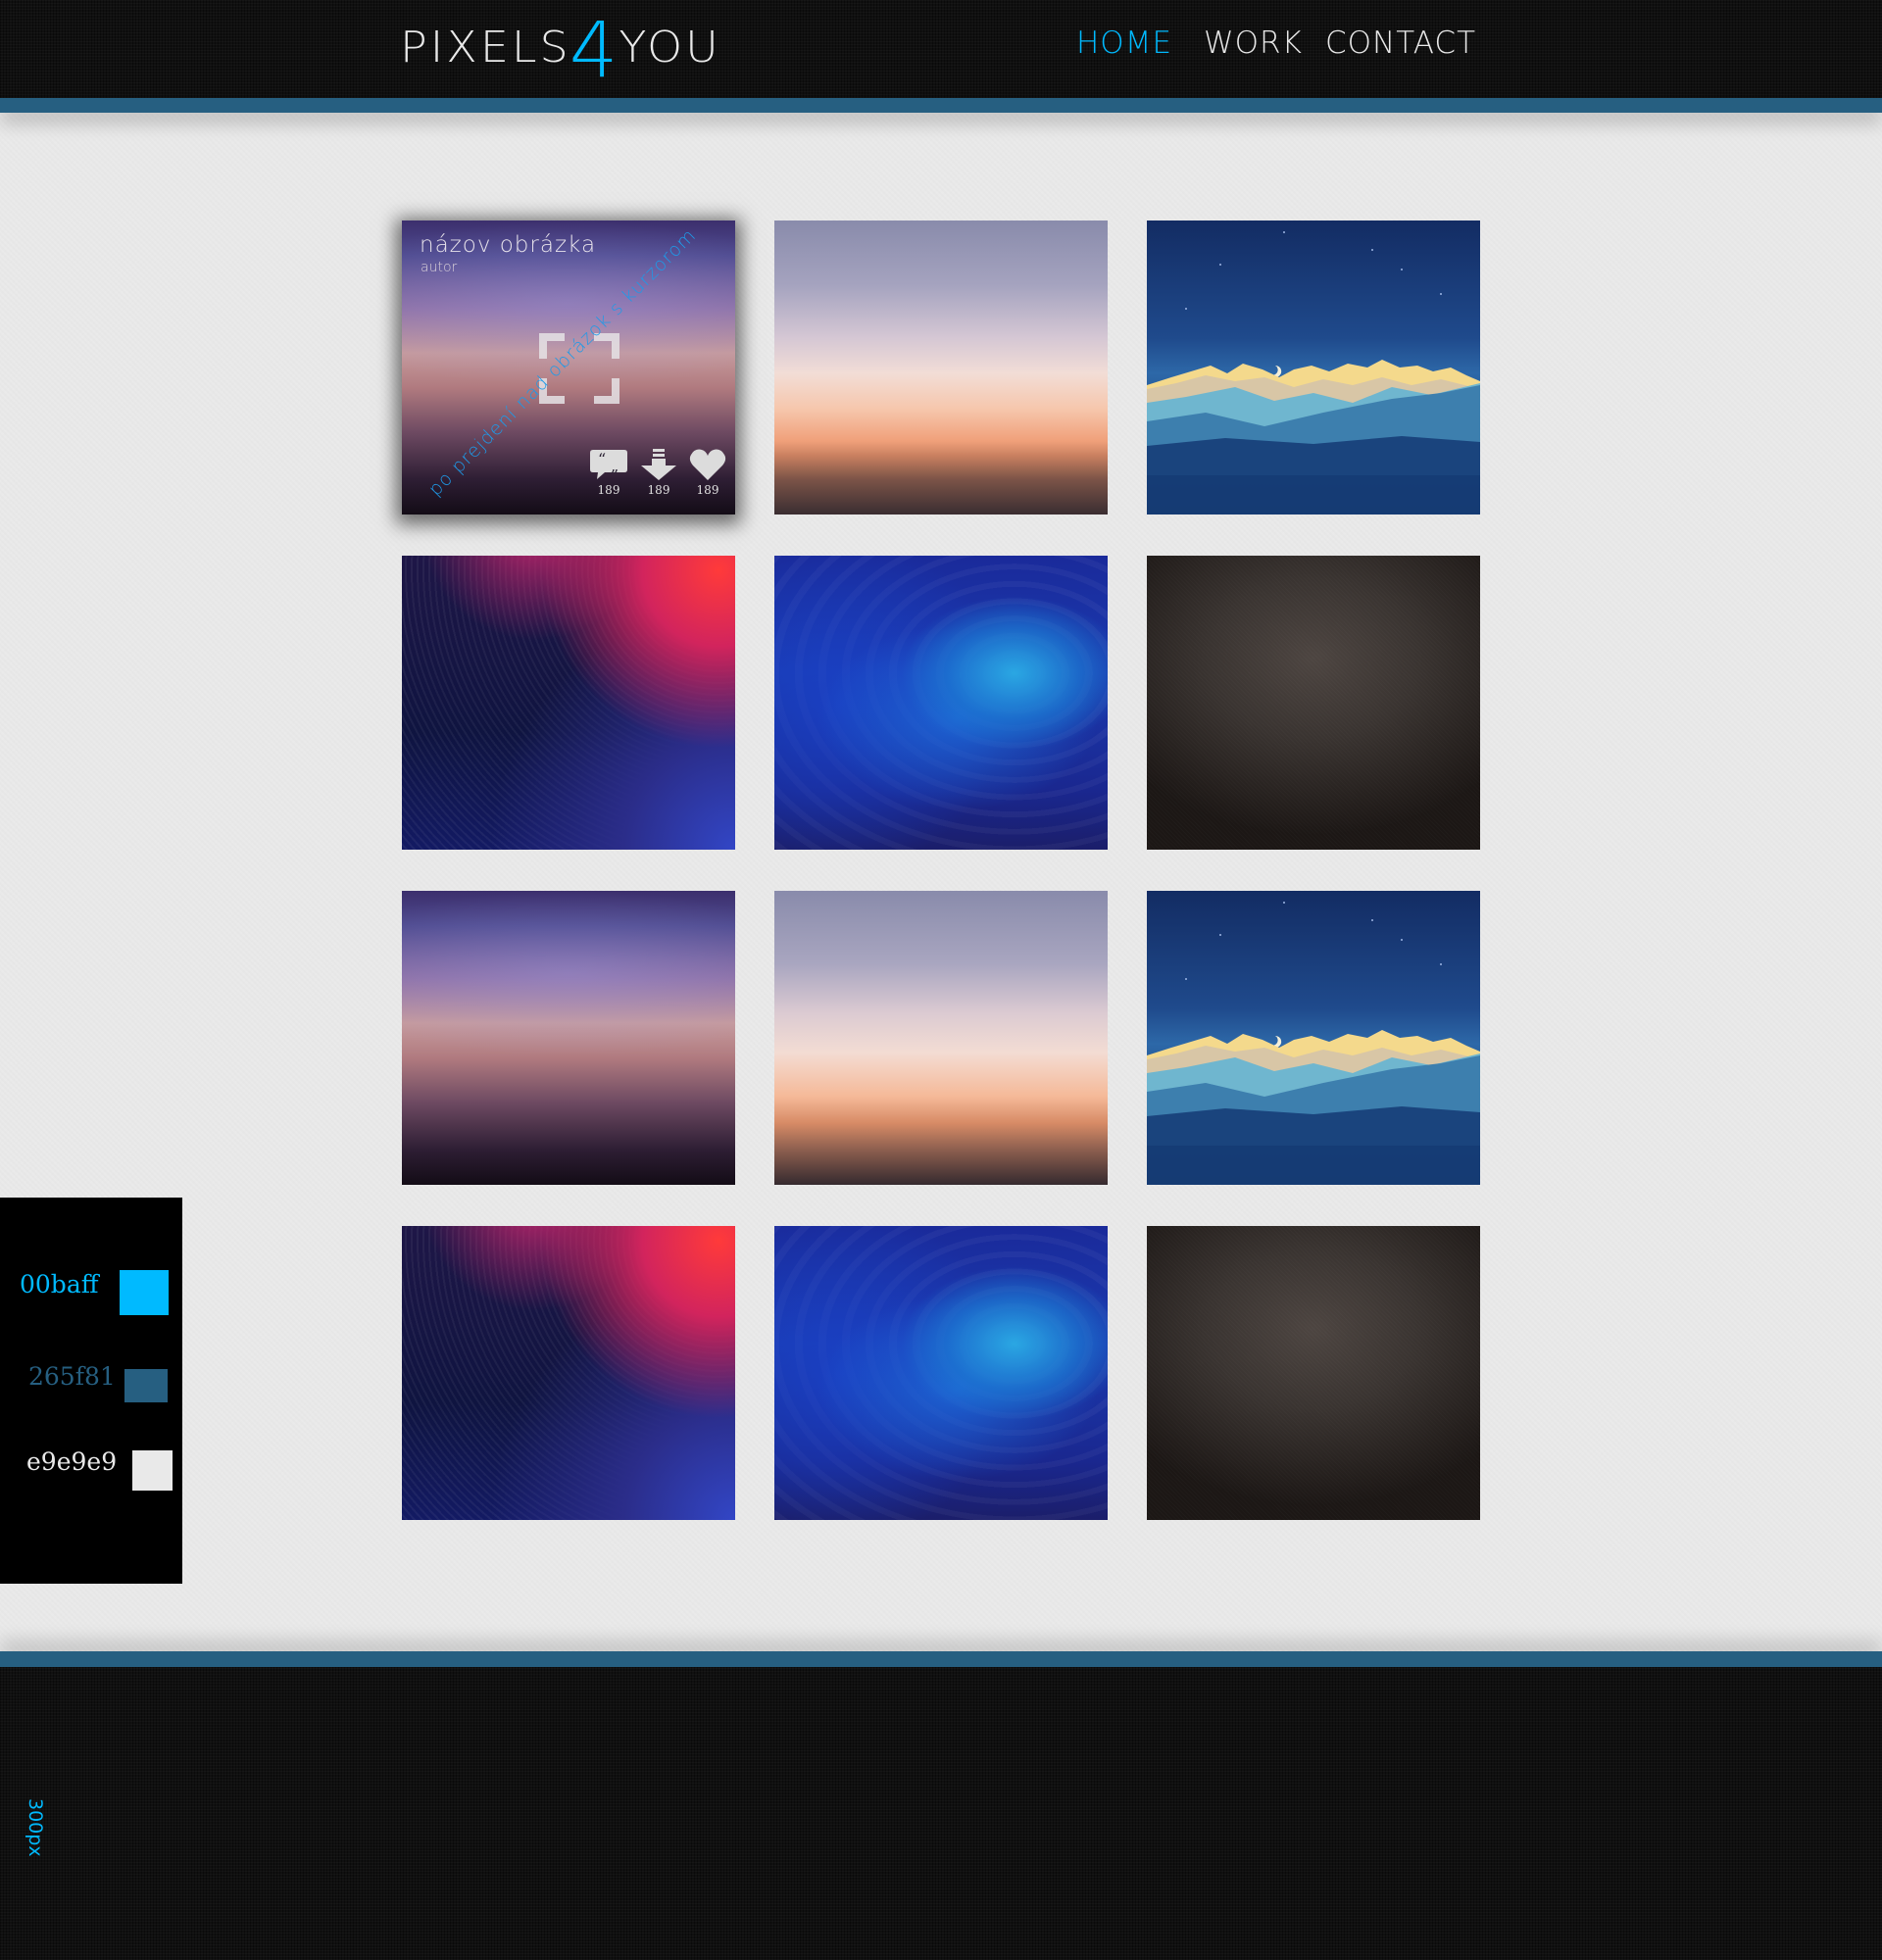 The image size is (1882, 1960). What do you see at coordinates (659, 490) in the screenshot?
I see `downloads-count: 189` at bounding box center [659, 490].